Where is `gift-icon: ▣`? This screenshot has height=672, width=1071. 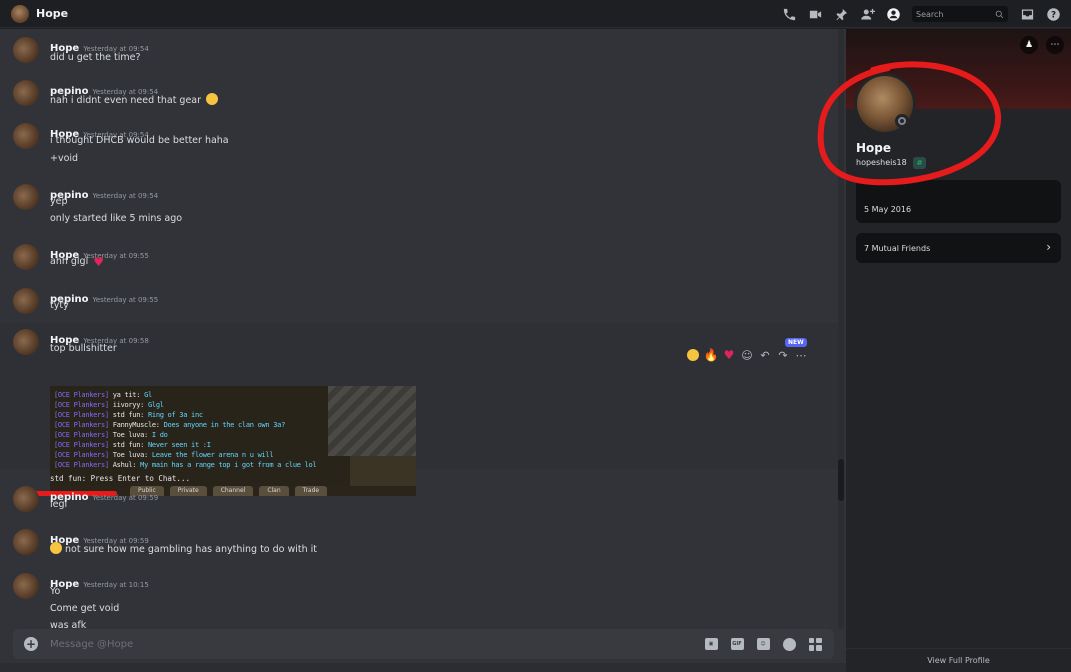
gift-icon: ▣ is located at coordinates (711, 644).